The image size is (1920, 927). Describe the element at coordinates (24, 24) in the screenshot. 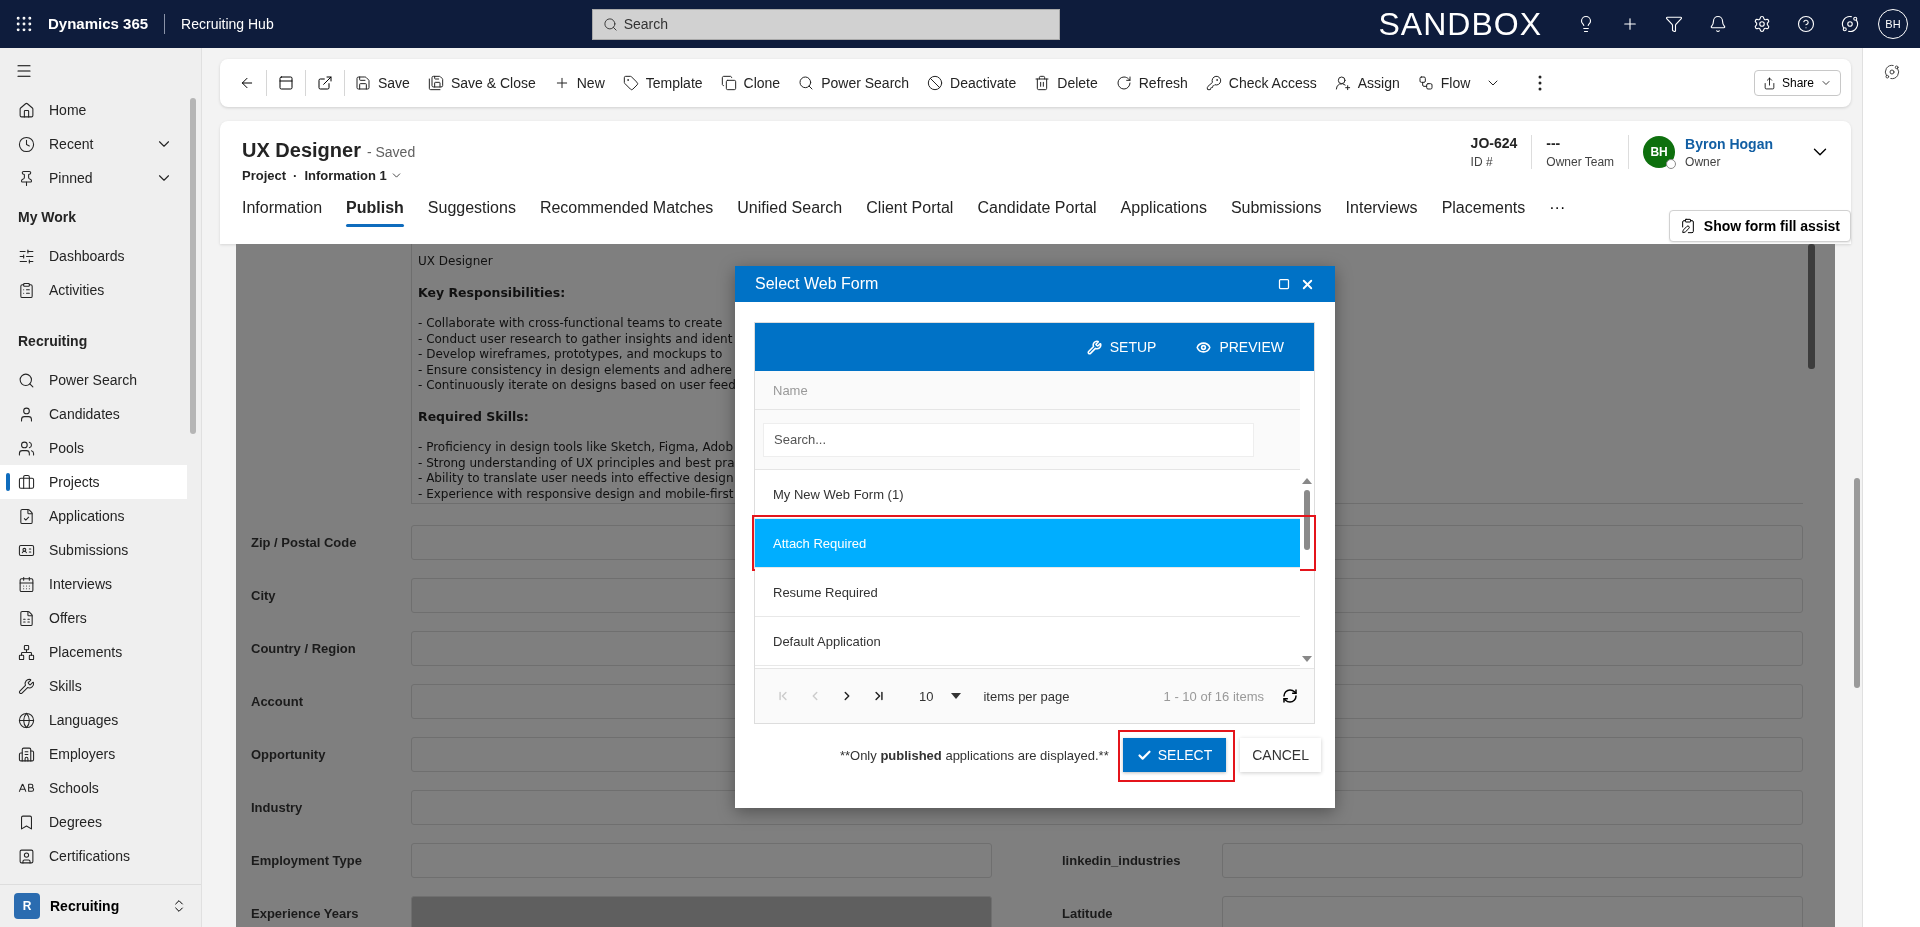

I see `app-launcher-icon` at that location.